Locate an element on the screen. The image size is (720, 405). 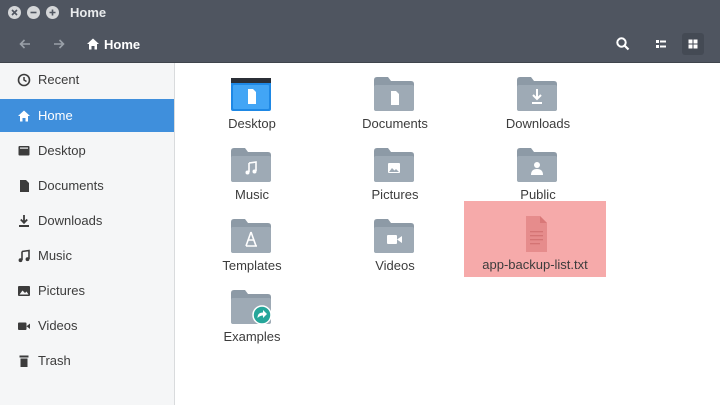
window-maximize-button is located at coordinates (52, 12).